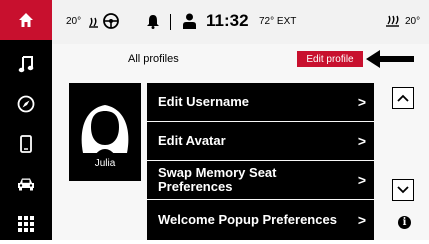 This screenshot has width=429, height=244. I want to click on sidebar-item-phone, so click(26, 144).